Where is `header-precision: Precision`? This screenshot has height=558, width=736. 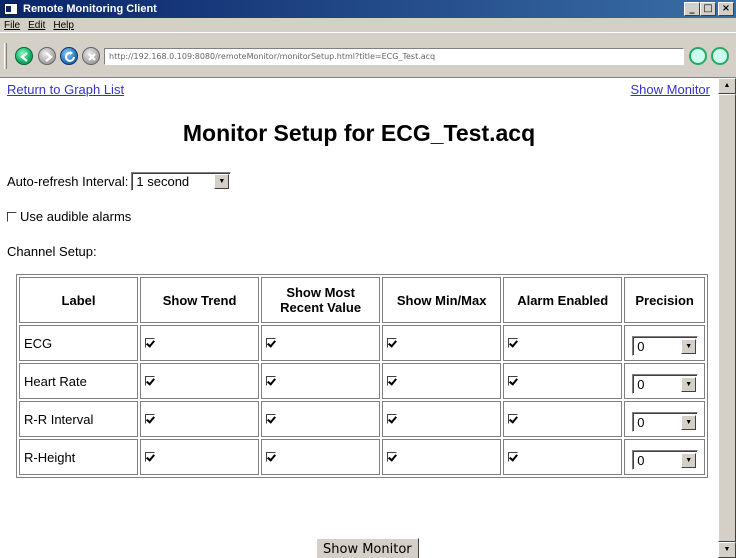
header-precision: Precision is located at coordinates (664, 300).